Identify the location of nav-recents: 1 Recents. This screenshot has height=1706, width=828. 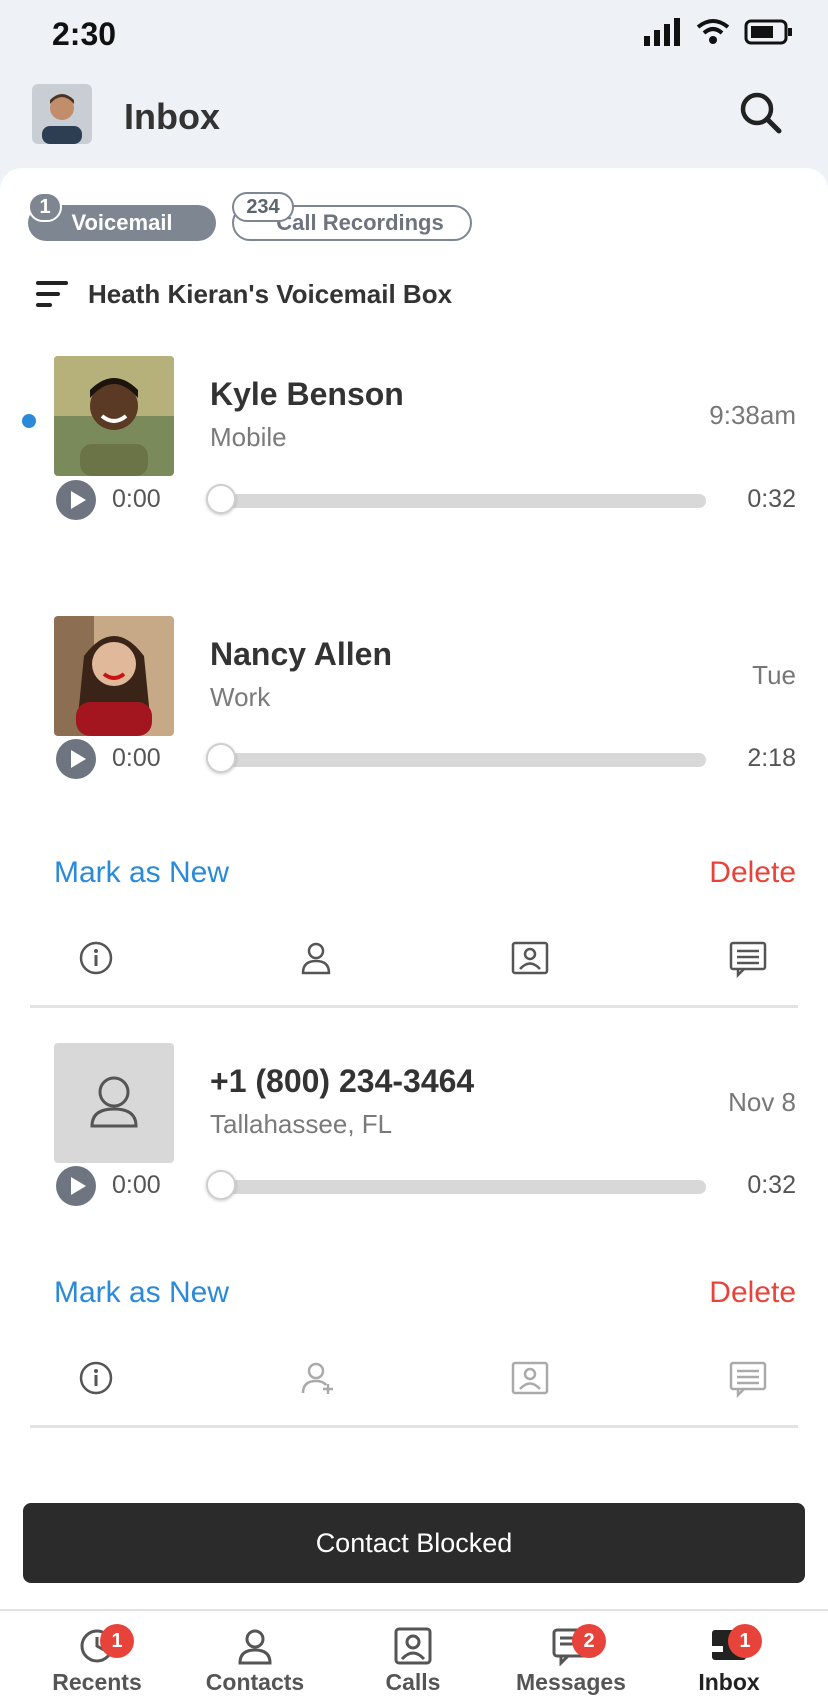
(97, 1658).